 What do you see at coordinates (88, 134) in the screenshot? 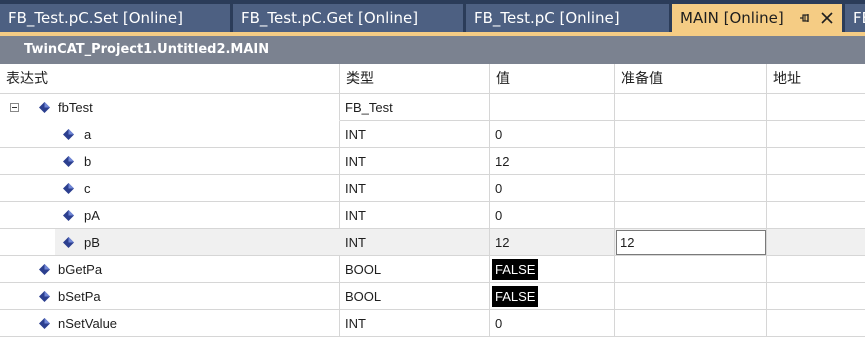
I see `variable-name: a` at bounding box center [88, 134].